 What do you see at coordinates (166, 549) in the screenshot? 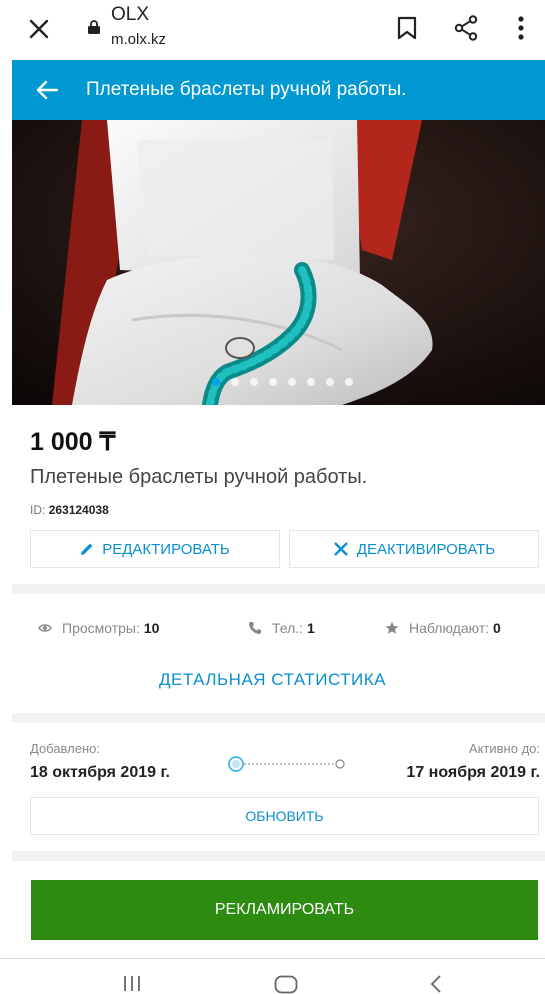
I see `edit-button-label: РЕДАКТИРОВАТЬ` at bounding box center [166, 549].